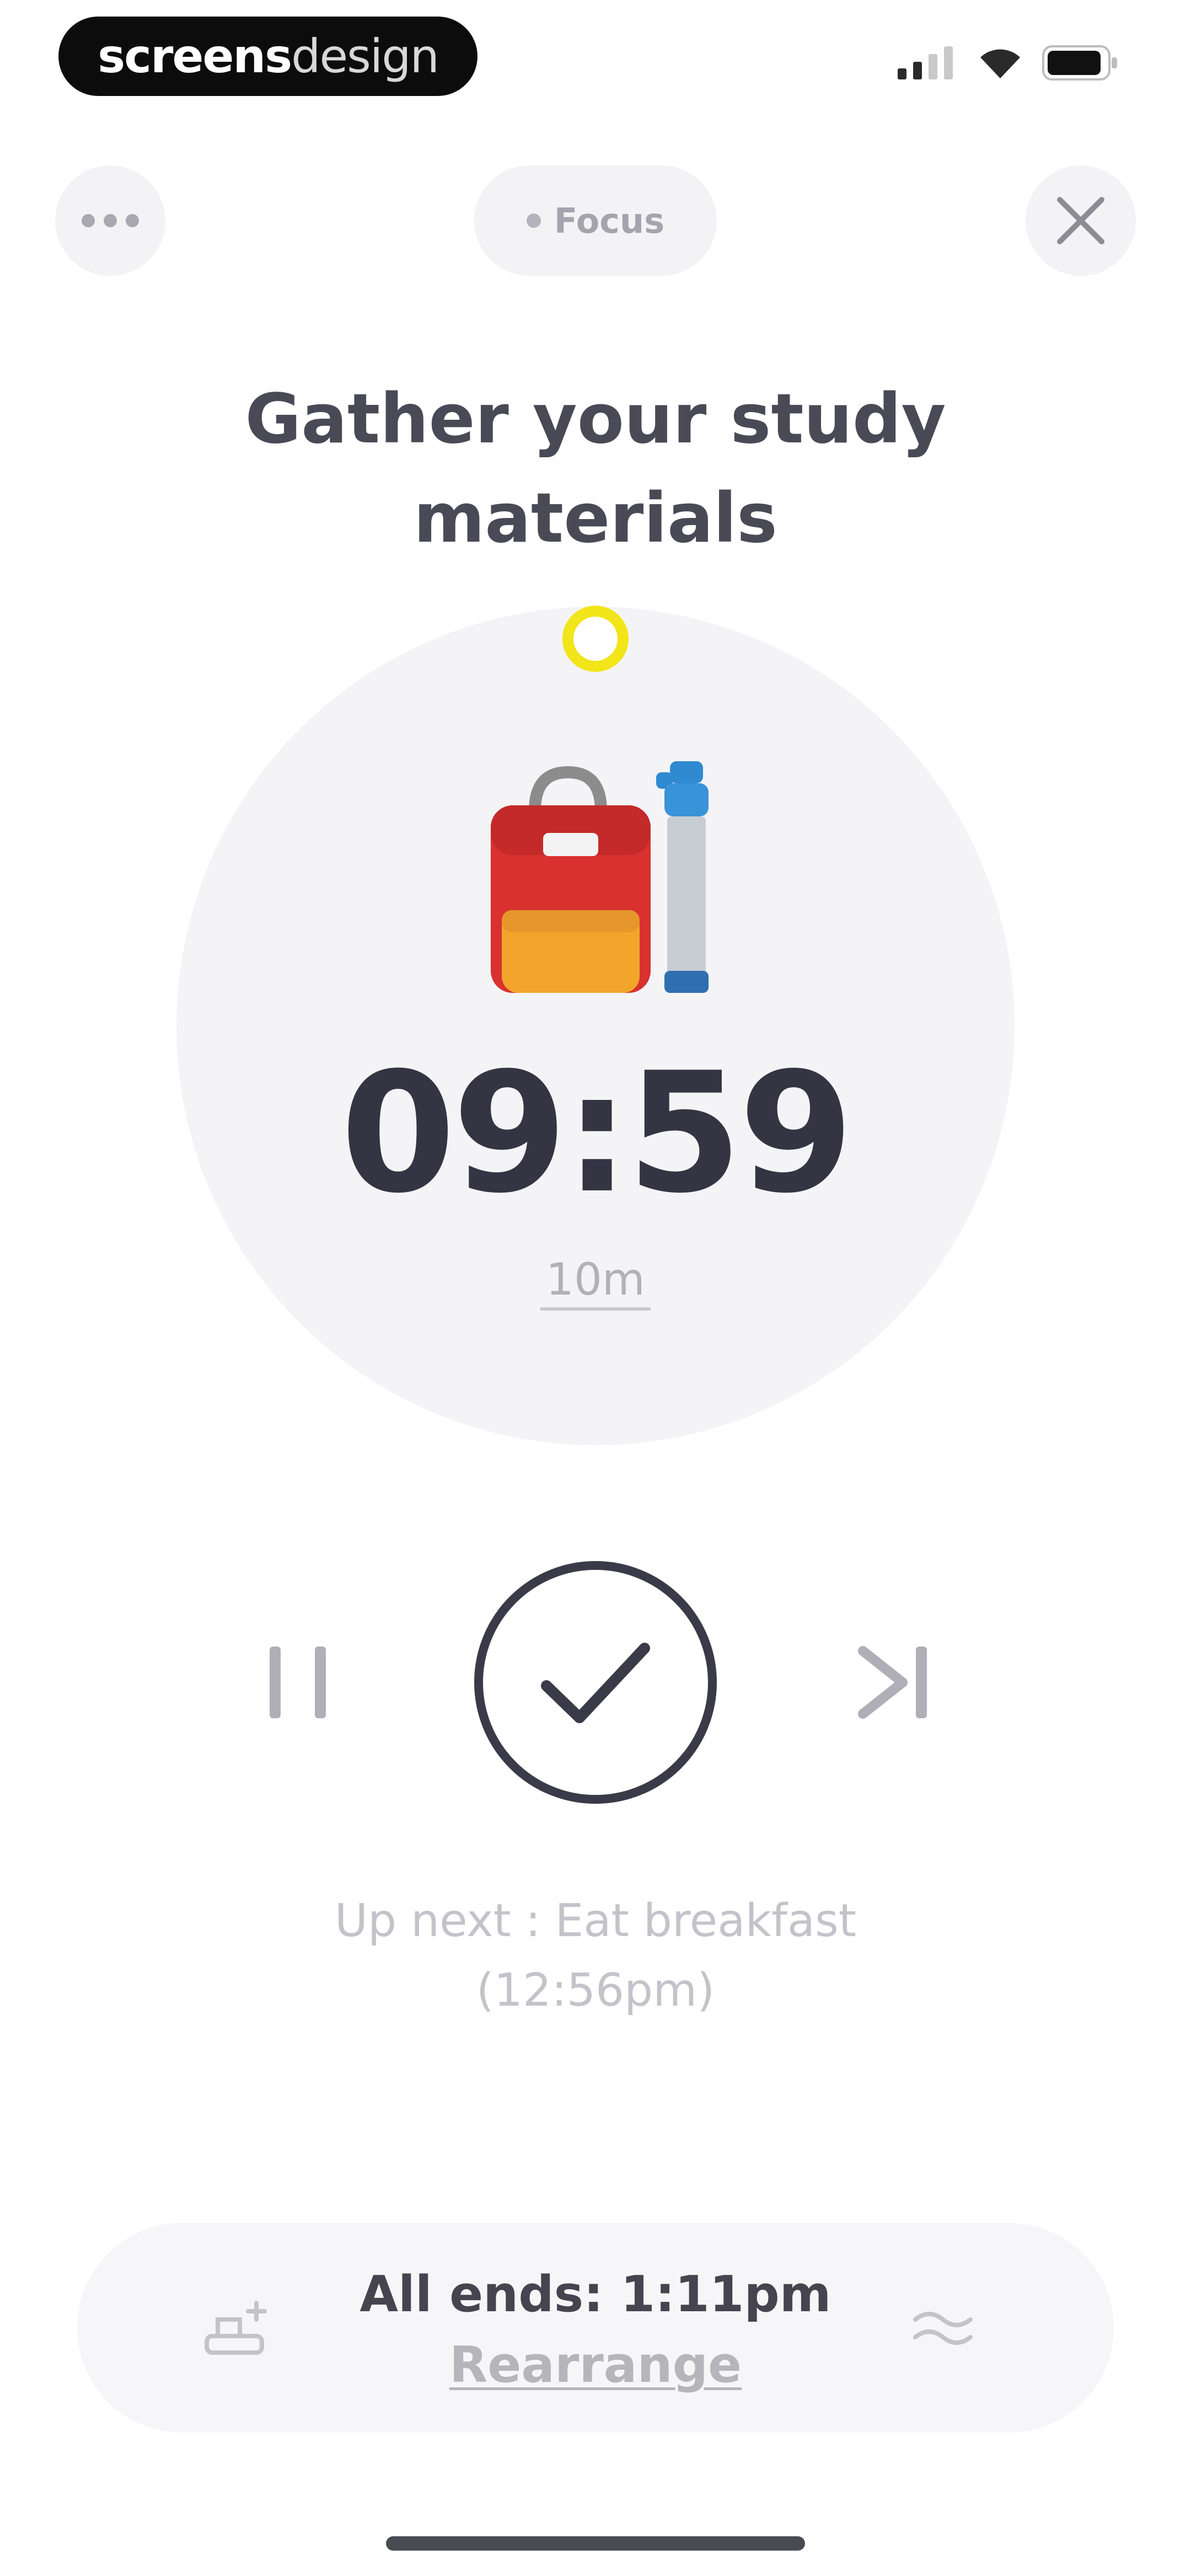  What do you see at coordinates (595, 1955) in the screenshot?
I see `up-next-text: Up next : Eat breakfast (12:56pm)` at bounding box center [595, 1955].